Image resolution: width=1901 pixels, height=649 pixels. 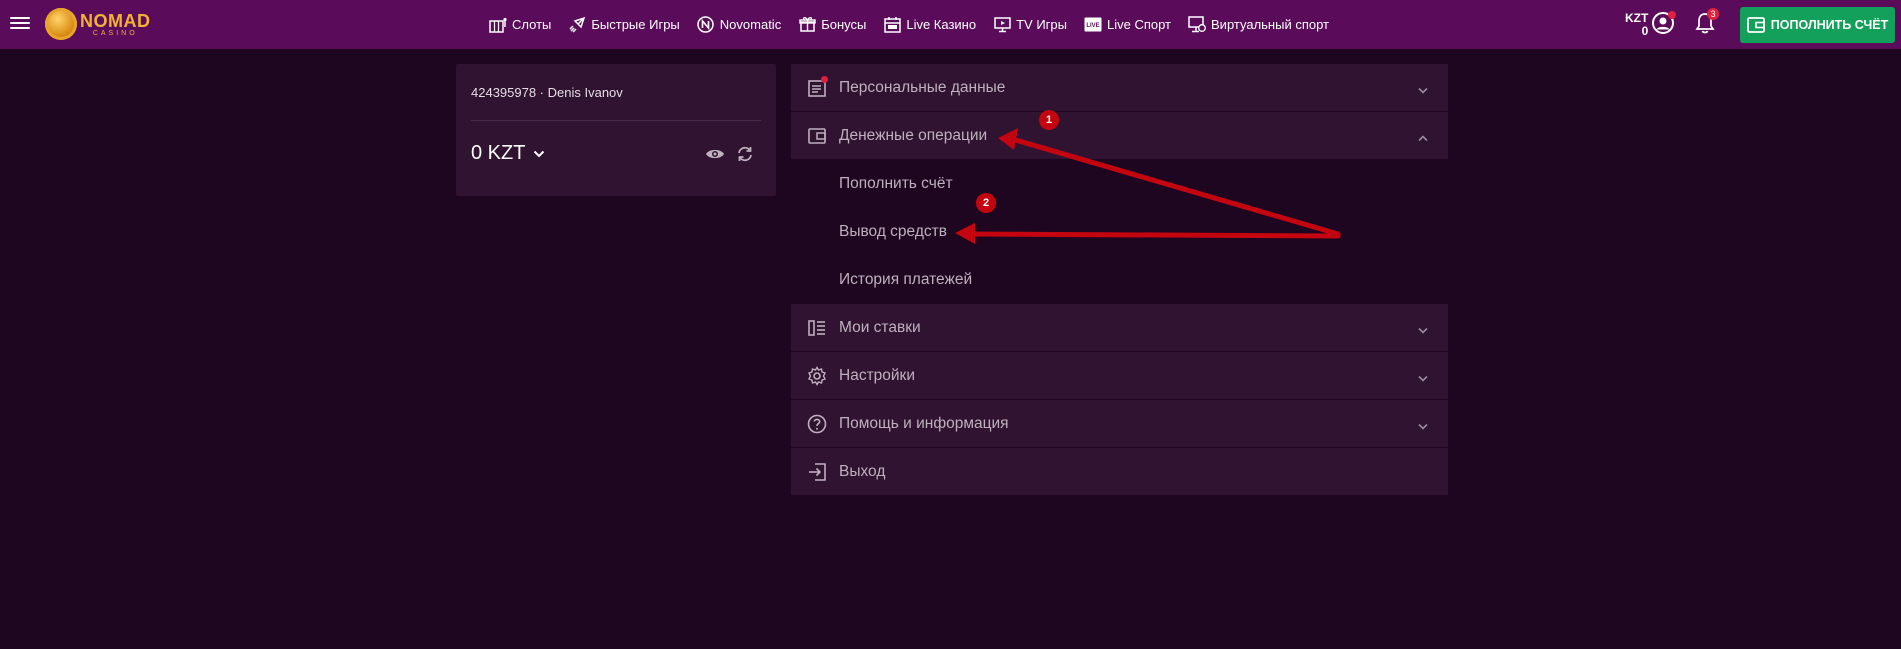 I want to click on nav-item-virtual-sport: Виртуальный спорт, so click(x=1258, y=25).